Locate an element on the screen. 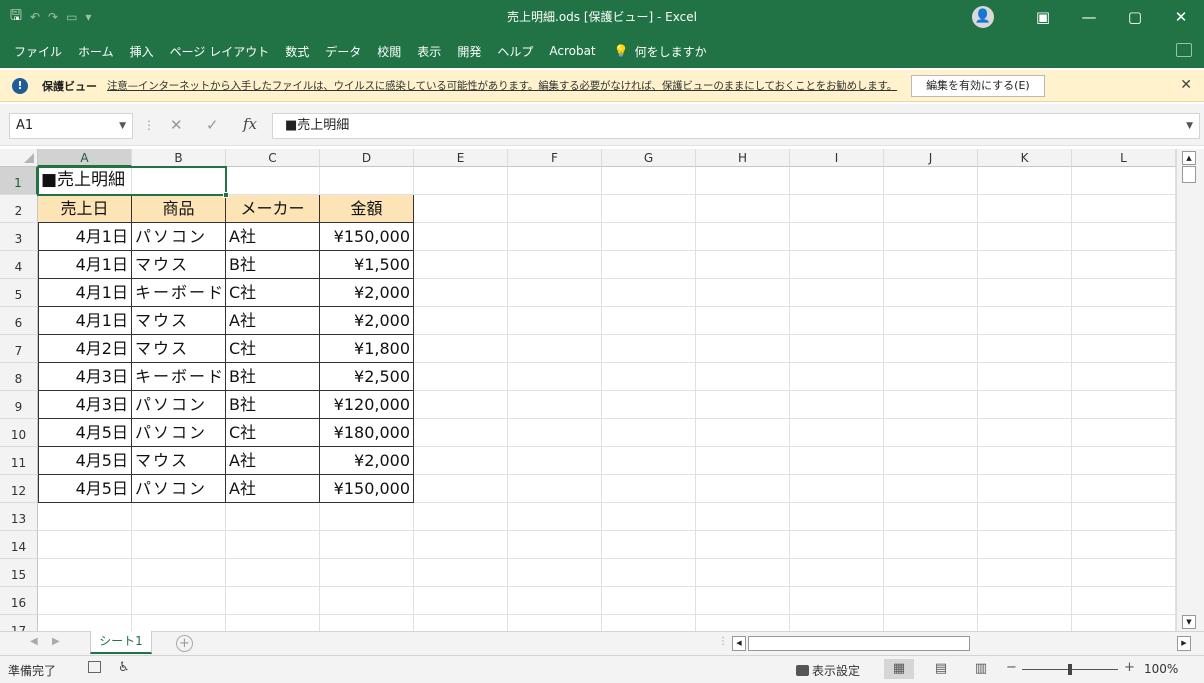  row-header-10: 10 is located at coordinates (19, 433).